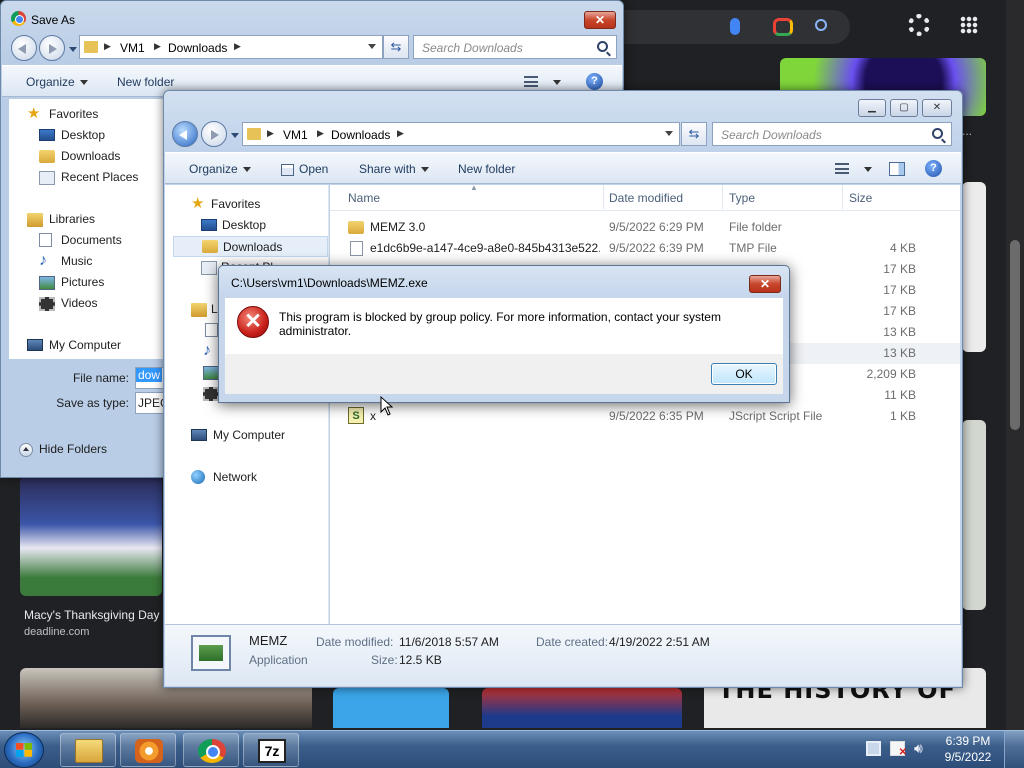 This screenshot has width=1024, height=768. I want to click on volume-icon: 🔊︎, so click(921, 748).